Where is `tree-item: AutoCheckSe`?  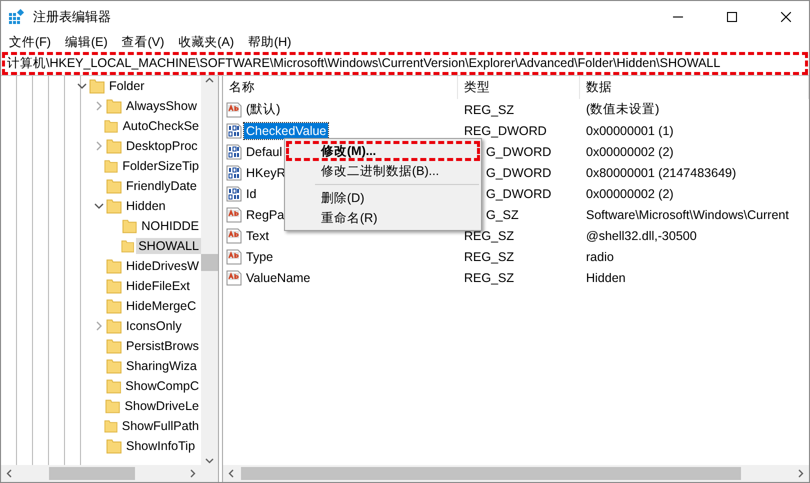 tree-item: AutoCheckSe is located at coordinates (160, 126).